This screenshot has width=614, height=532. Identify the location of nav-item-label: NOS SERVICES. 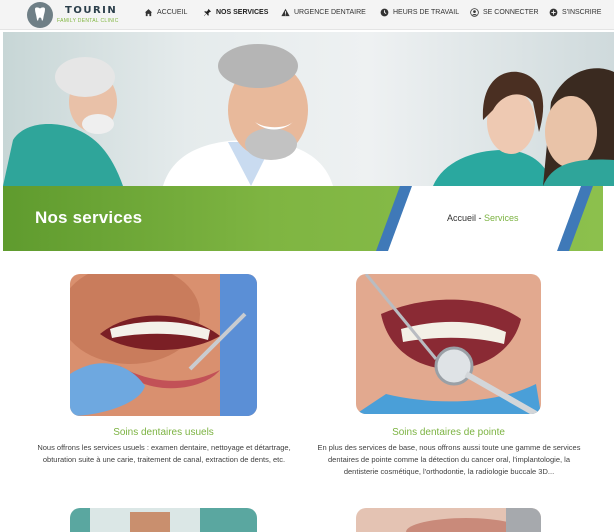
(242, 12).